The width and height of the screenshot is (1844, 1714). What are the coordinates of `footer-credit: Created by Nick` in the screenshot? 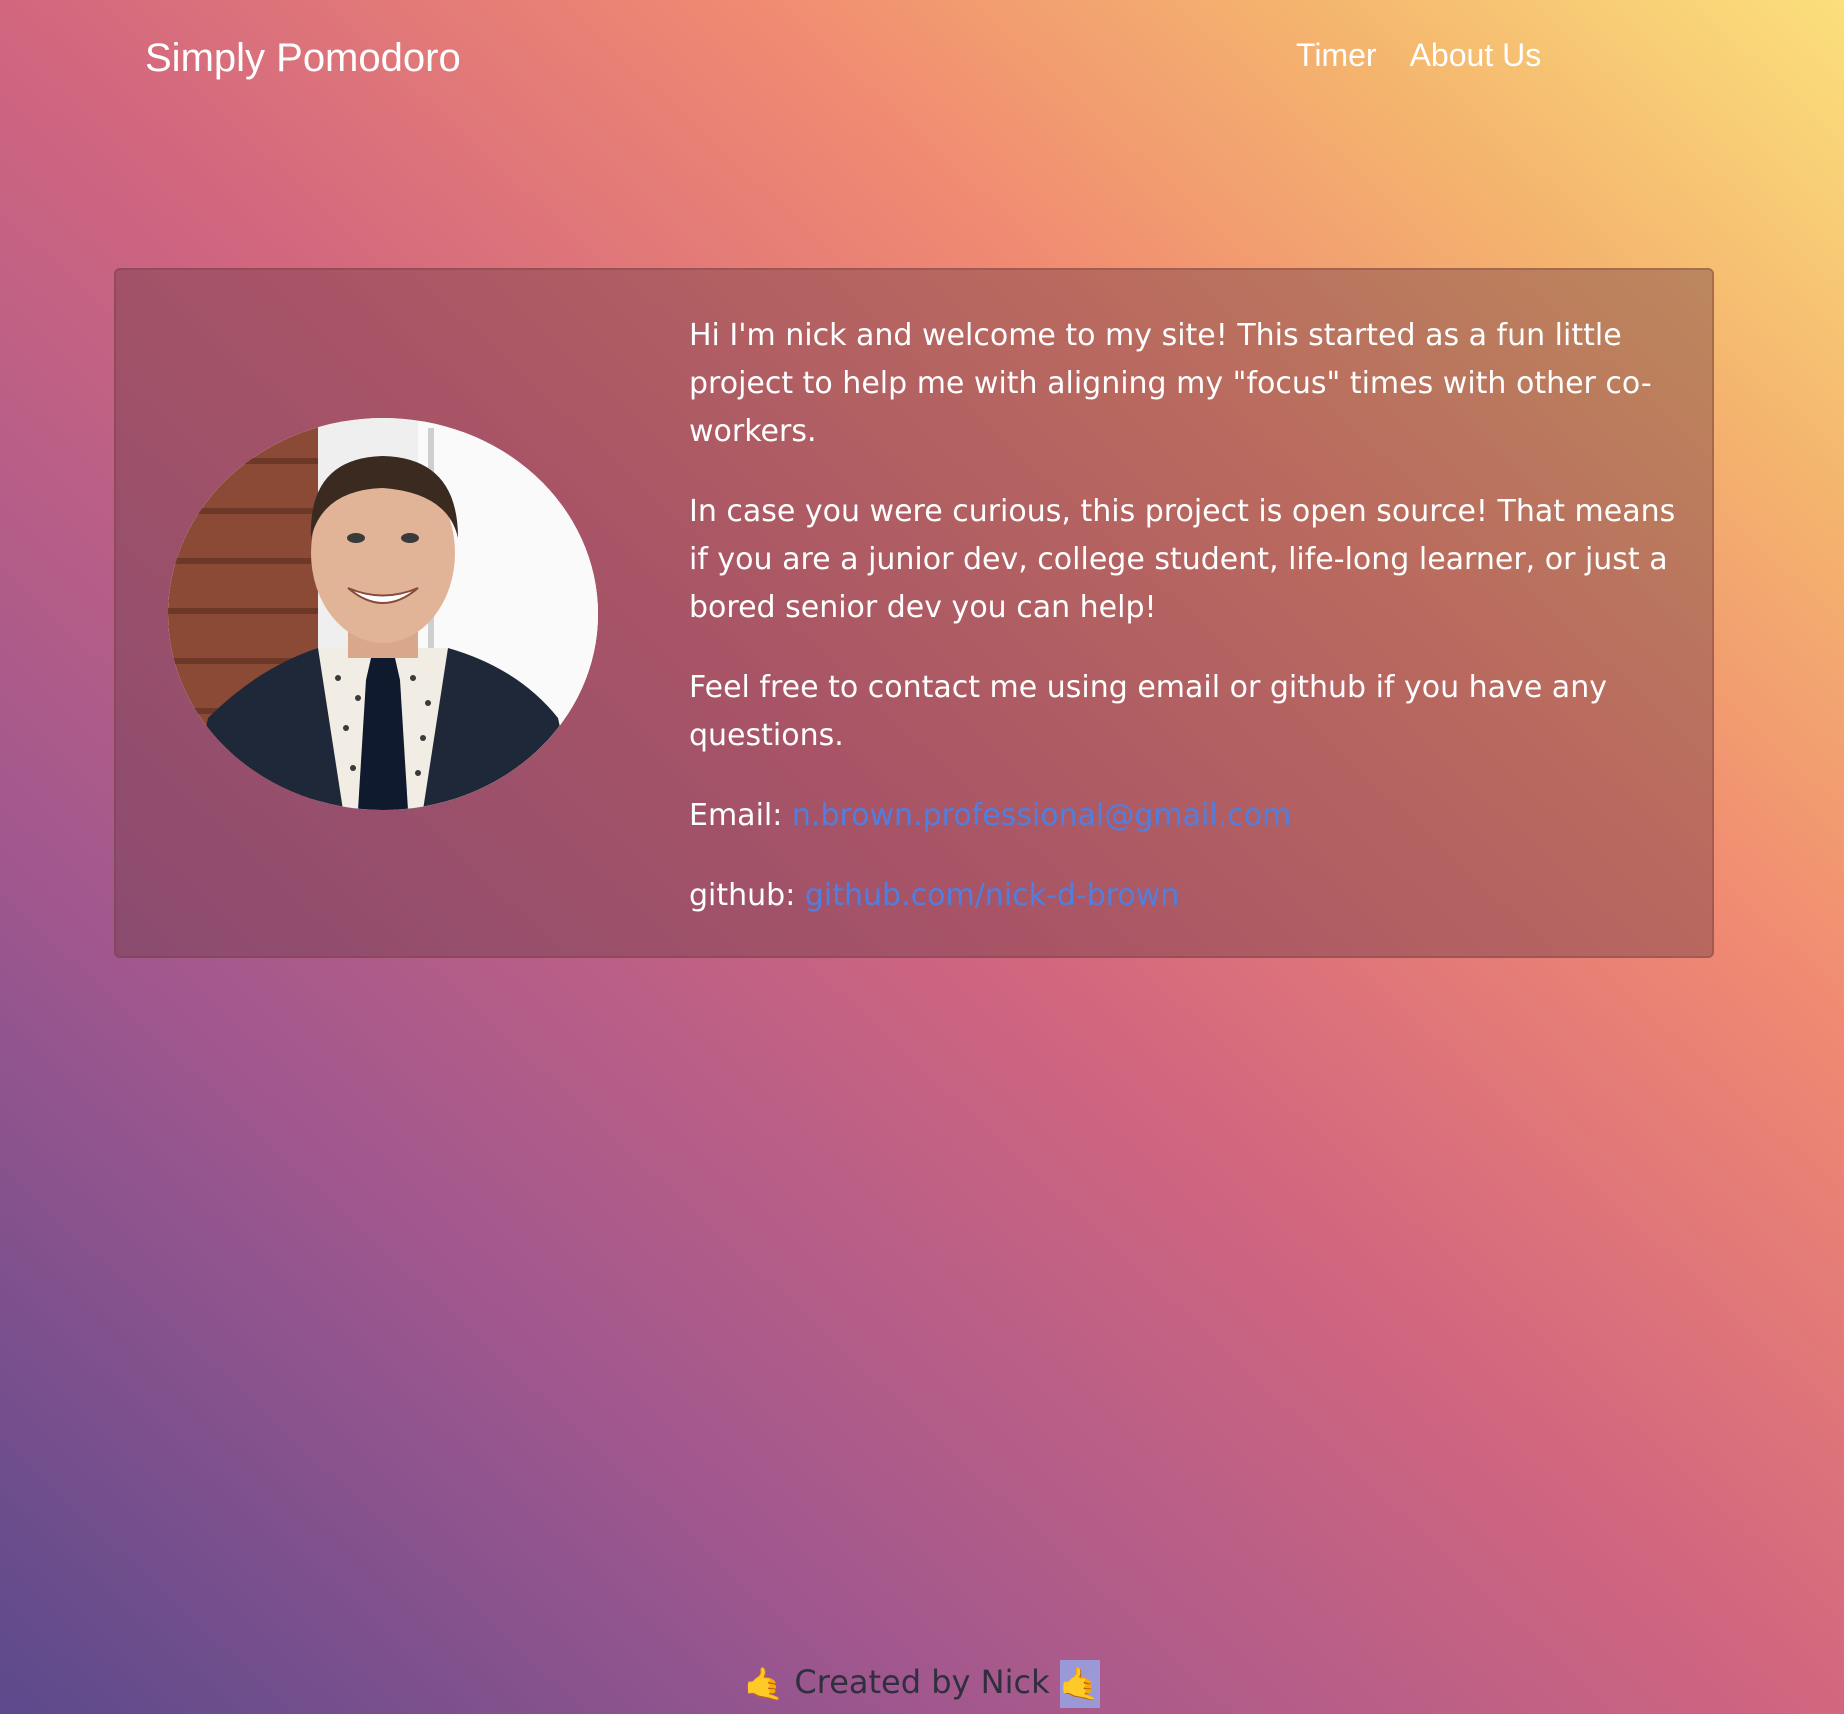 It's located at (922, 1682).